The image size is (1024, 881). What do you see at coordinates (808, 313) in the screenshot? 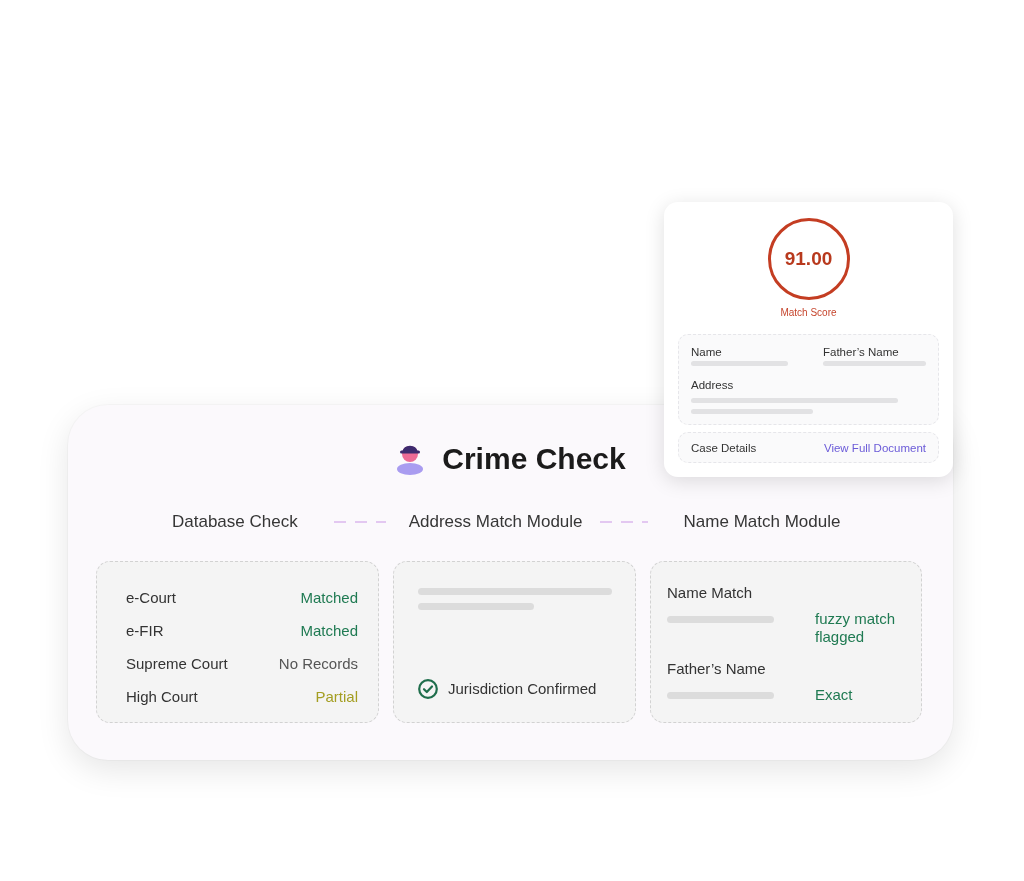
I see `score-label: Match Score` at bounding box center [808, 313].